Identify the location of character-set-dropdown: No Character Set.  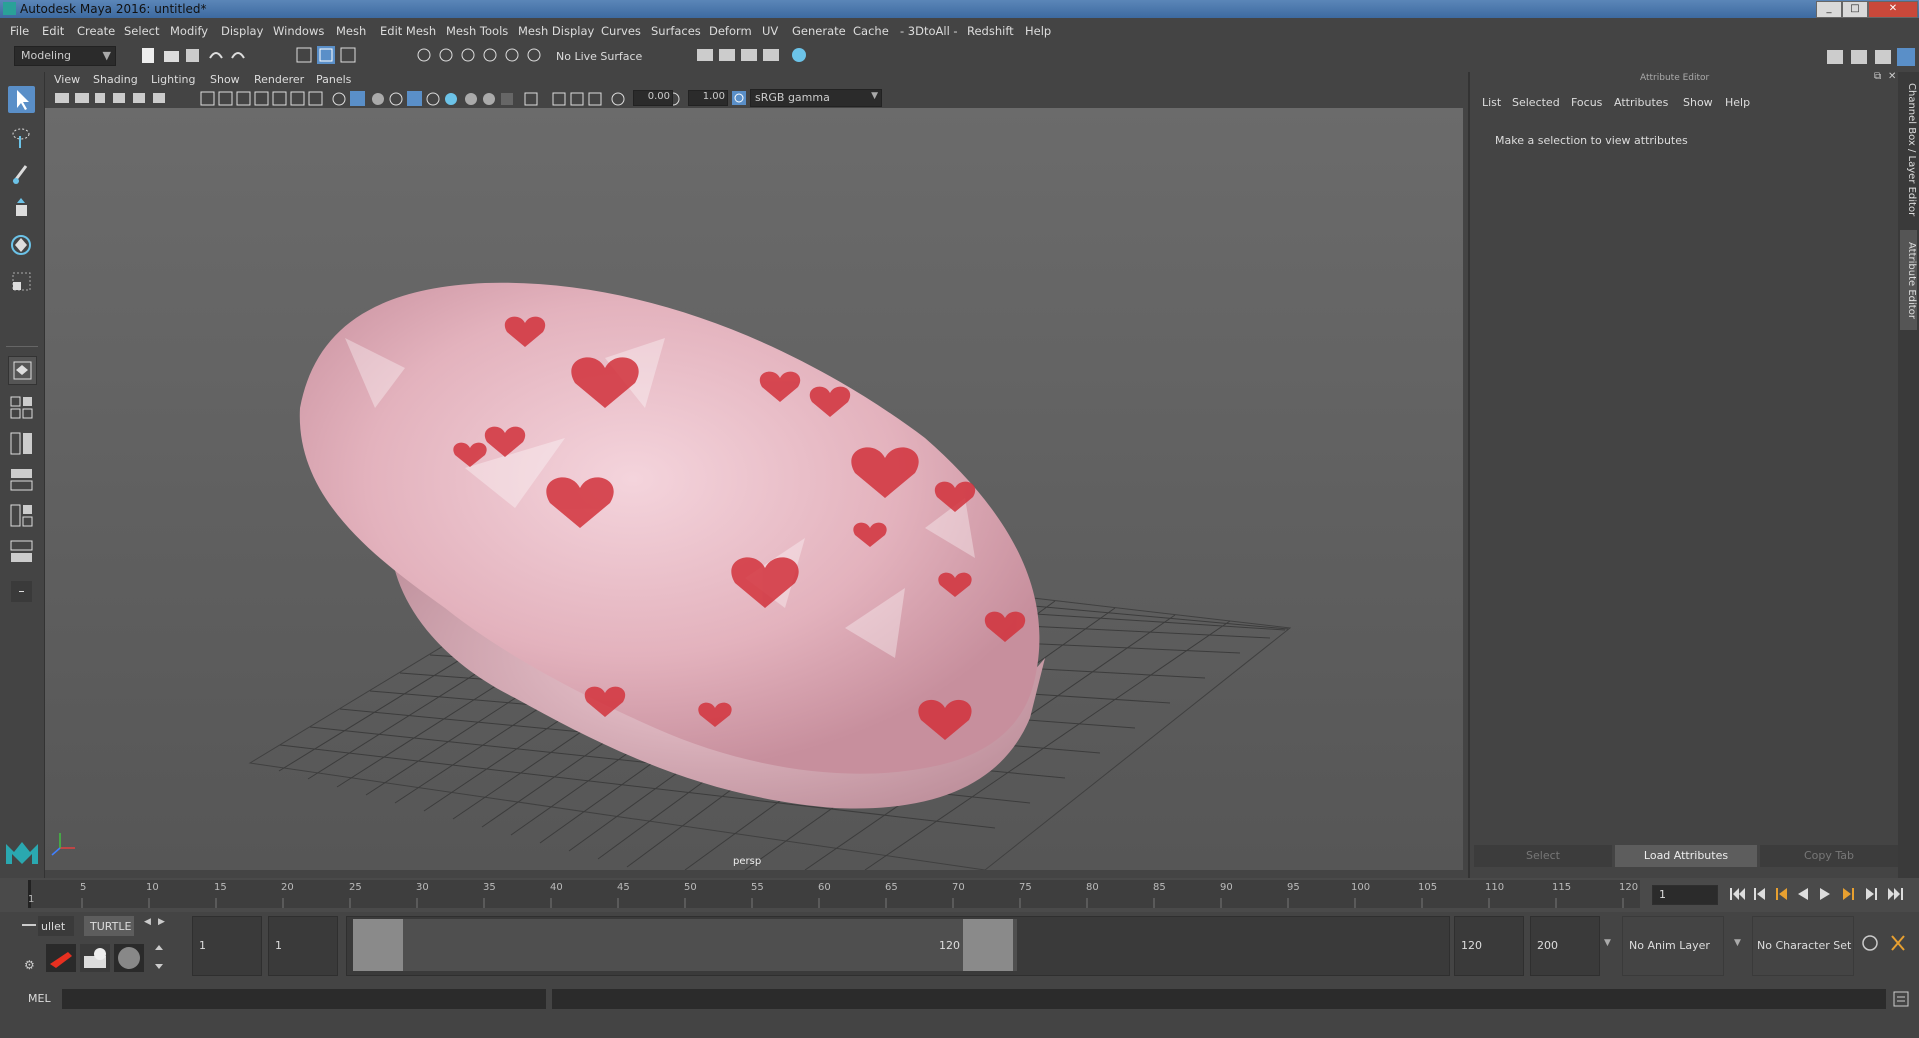
(1803, 946).